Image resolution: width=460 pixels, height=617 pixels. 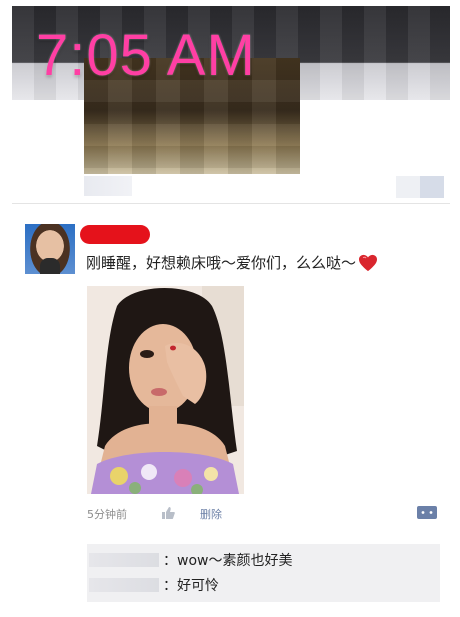 I want to click on pixelated-text, so click(x=108, y=186).